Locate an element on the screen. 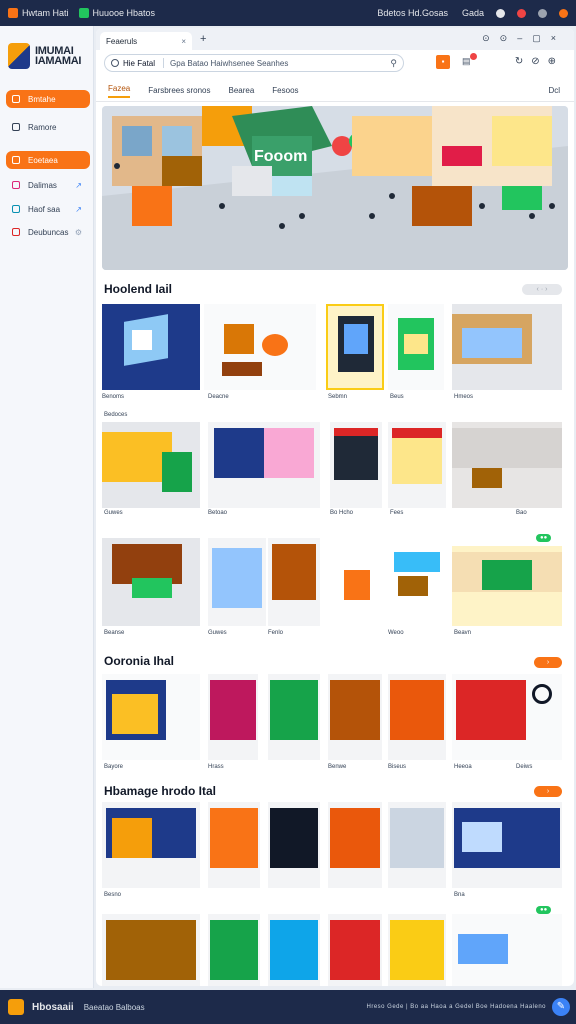  app-icon is located at coordinates (13, 13).